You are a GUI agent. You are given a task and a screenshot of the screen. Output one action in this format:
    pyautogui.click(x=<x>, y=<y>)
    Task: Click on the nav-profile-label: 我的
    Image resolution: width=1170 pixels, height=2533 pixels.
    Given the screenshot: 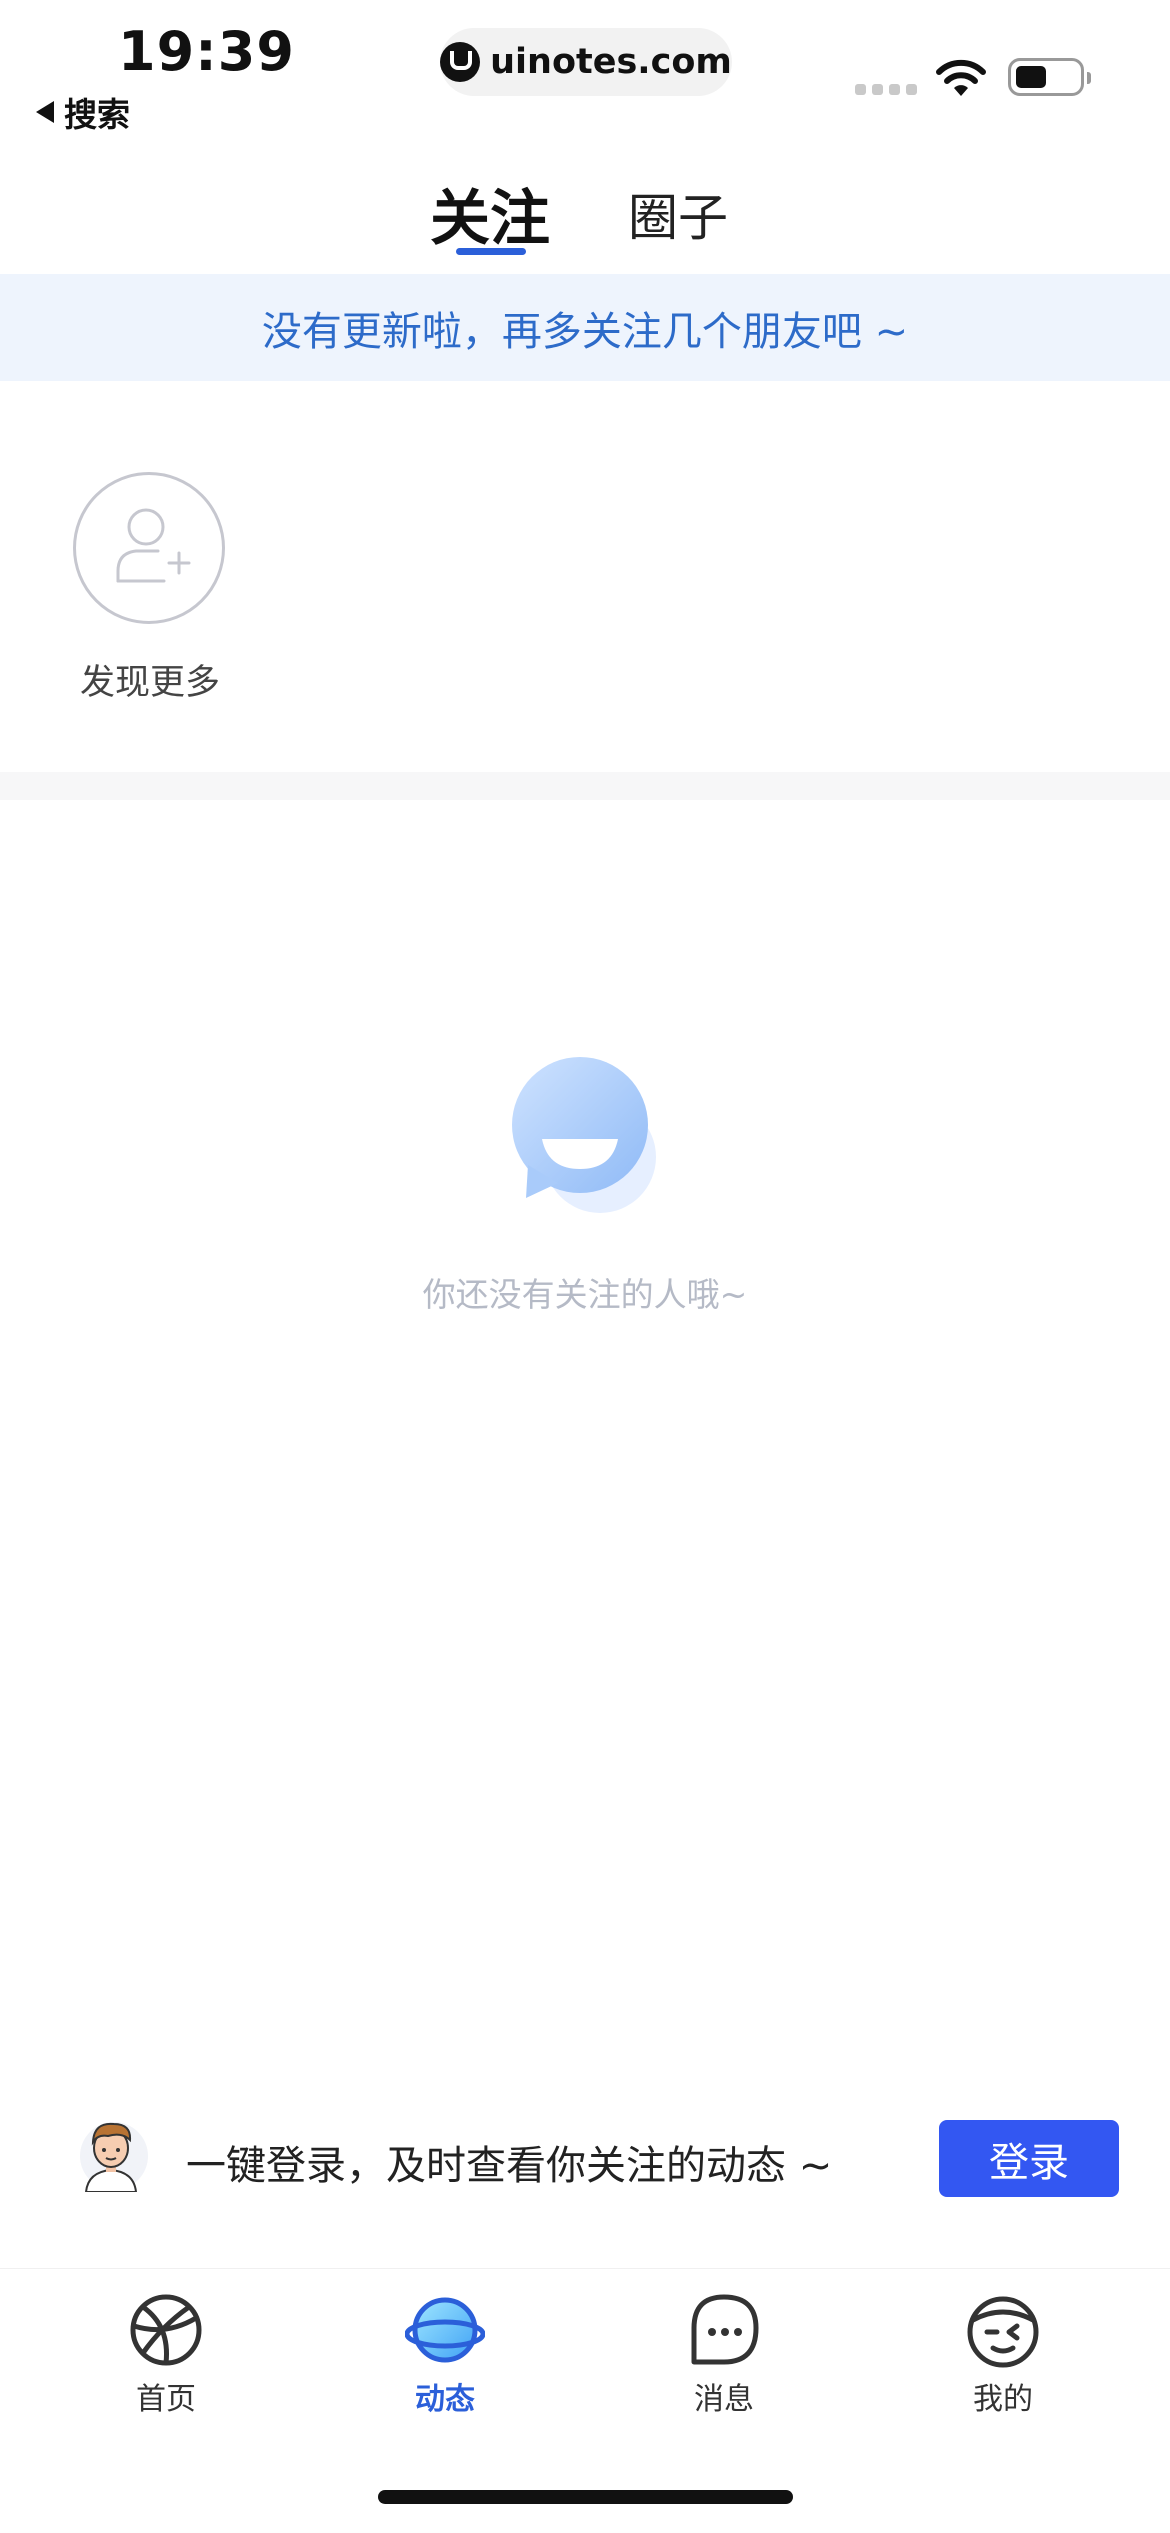 What is the action you would take?
    pyautogui.click(x=1003, y=2399)
    